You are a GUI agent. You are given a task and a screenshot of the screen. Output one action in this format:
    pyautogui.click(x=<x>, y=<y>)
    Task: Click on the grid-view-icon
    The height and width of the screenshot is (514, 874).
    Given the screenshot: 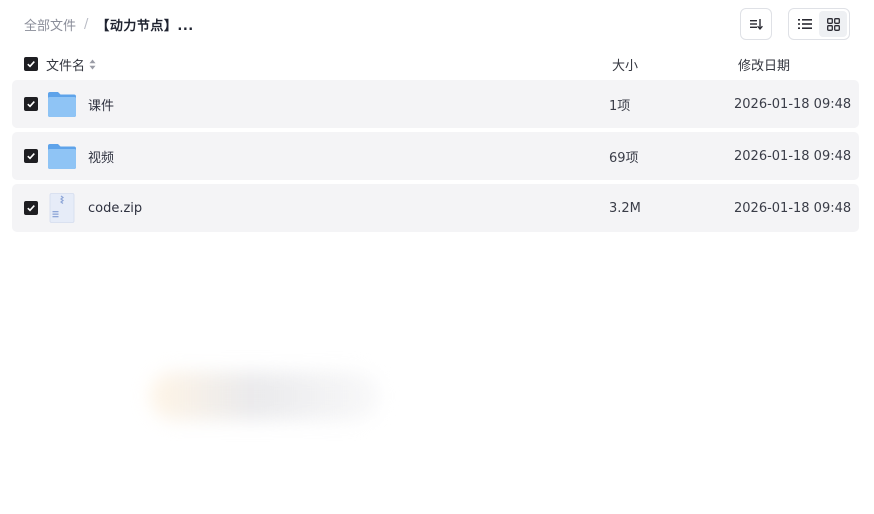 What is the action you would take?
    pyautogui.click(x=833, y=24)
    